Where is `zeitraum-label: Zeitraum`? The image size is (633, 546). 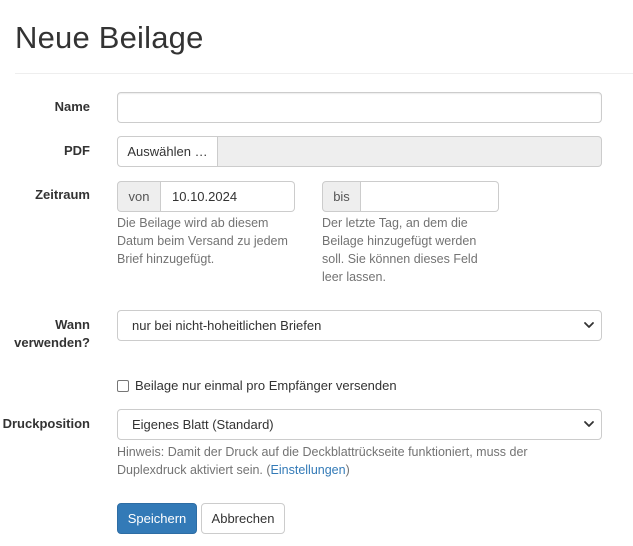
zeitraum-label: Zeitraum is located at coordinates (62, 194).